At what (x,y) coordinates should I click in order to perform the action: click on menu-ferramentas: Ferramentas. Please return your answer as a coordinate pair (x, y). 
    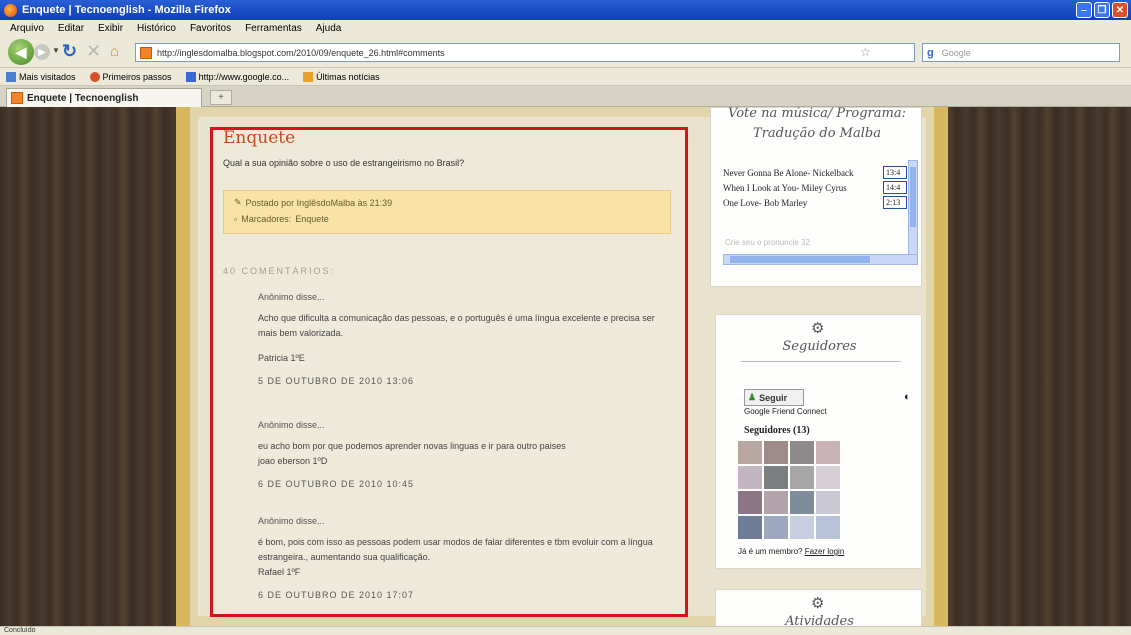
    Looking at the image, I should click on (273, 28).